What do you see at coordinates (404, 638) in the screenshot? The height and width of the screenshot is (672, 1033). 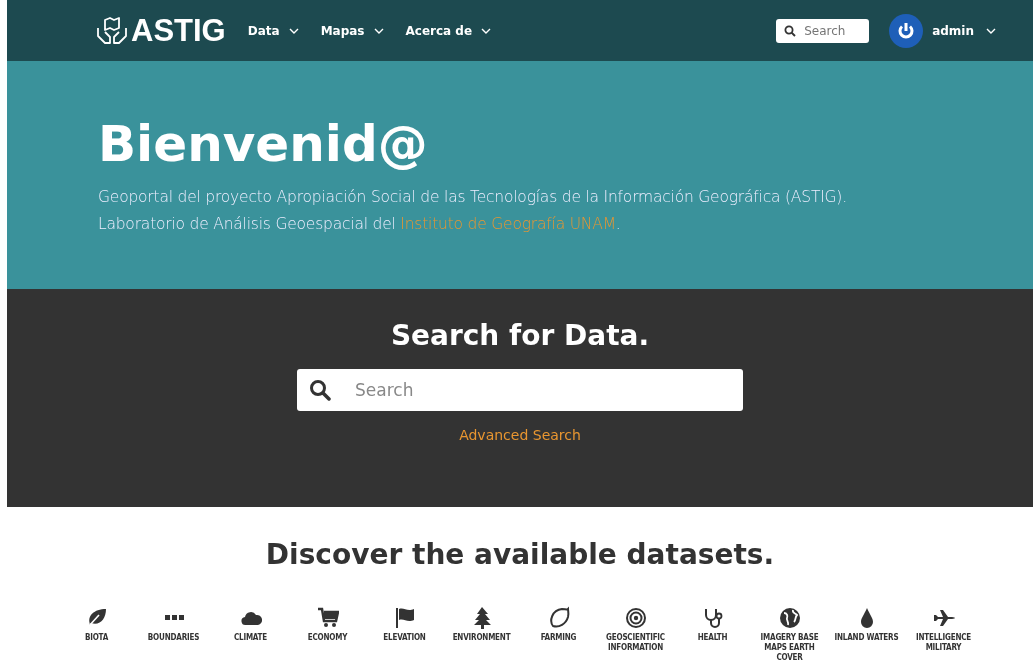 I see `category-link: ELEVATION` at bounding box center [404, 638].